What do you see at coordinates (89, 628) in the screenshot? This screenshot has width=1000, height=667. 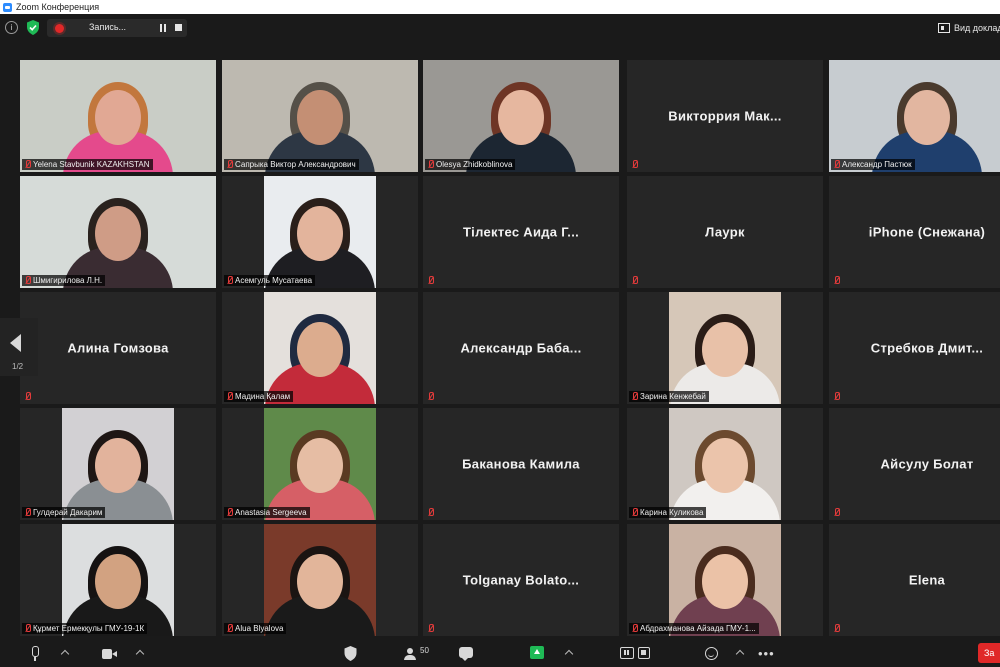 I see `participant-label-text: Құрмет Ермекқулы ГМУ-19-1К` at bounding box center [89, 628].